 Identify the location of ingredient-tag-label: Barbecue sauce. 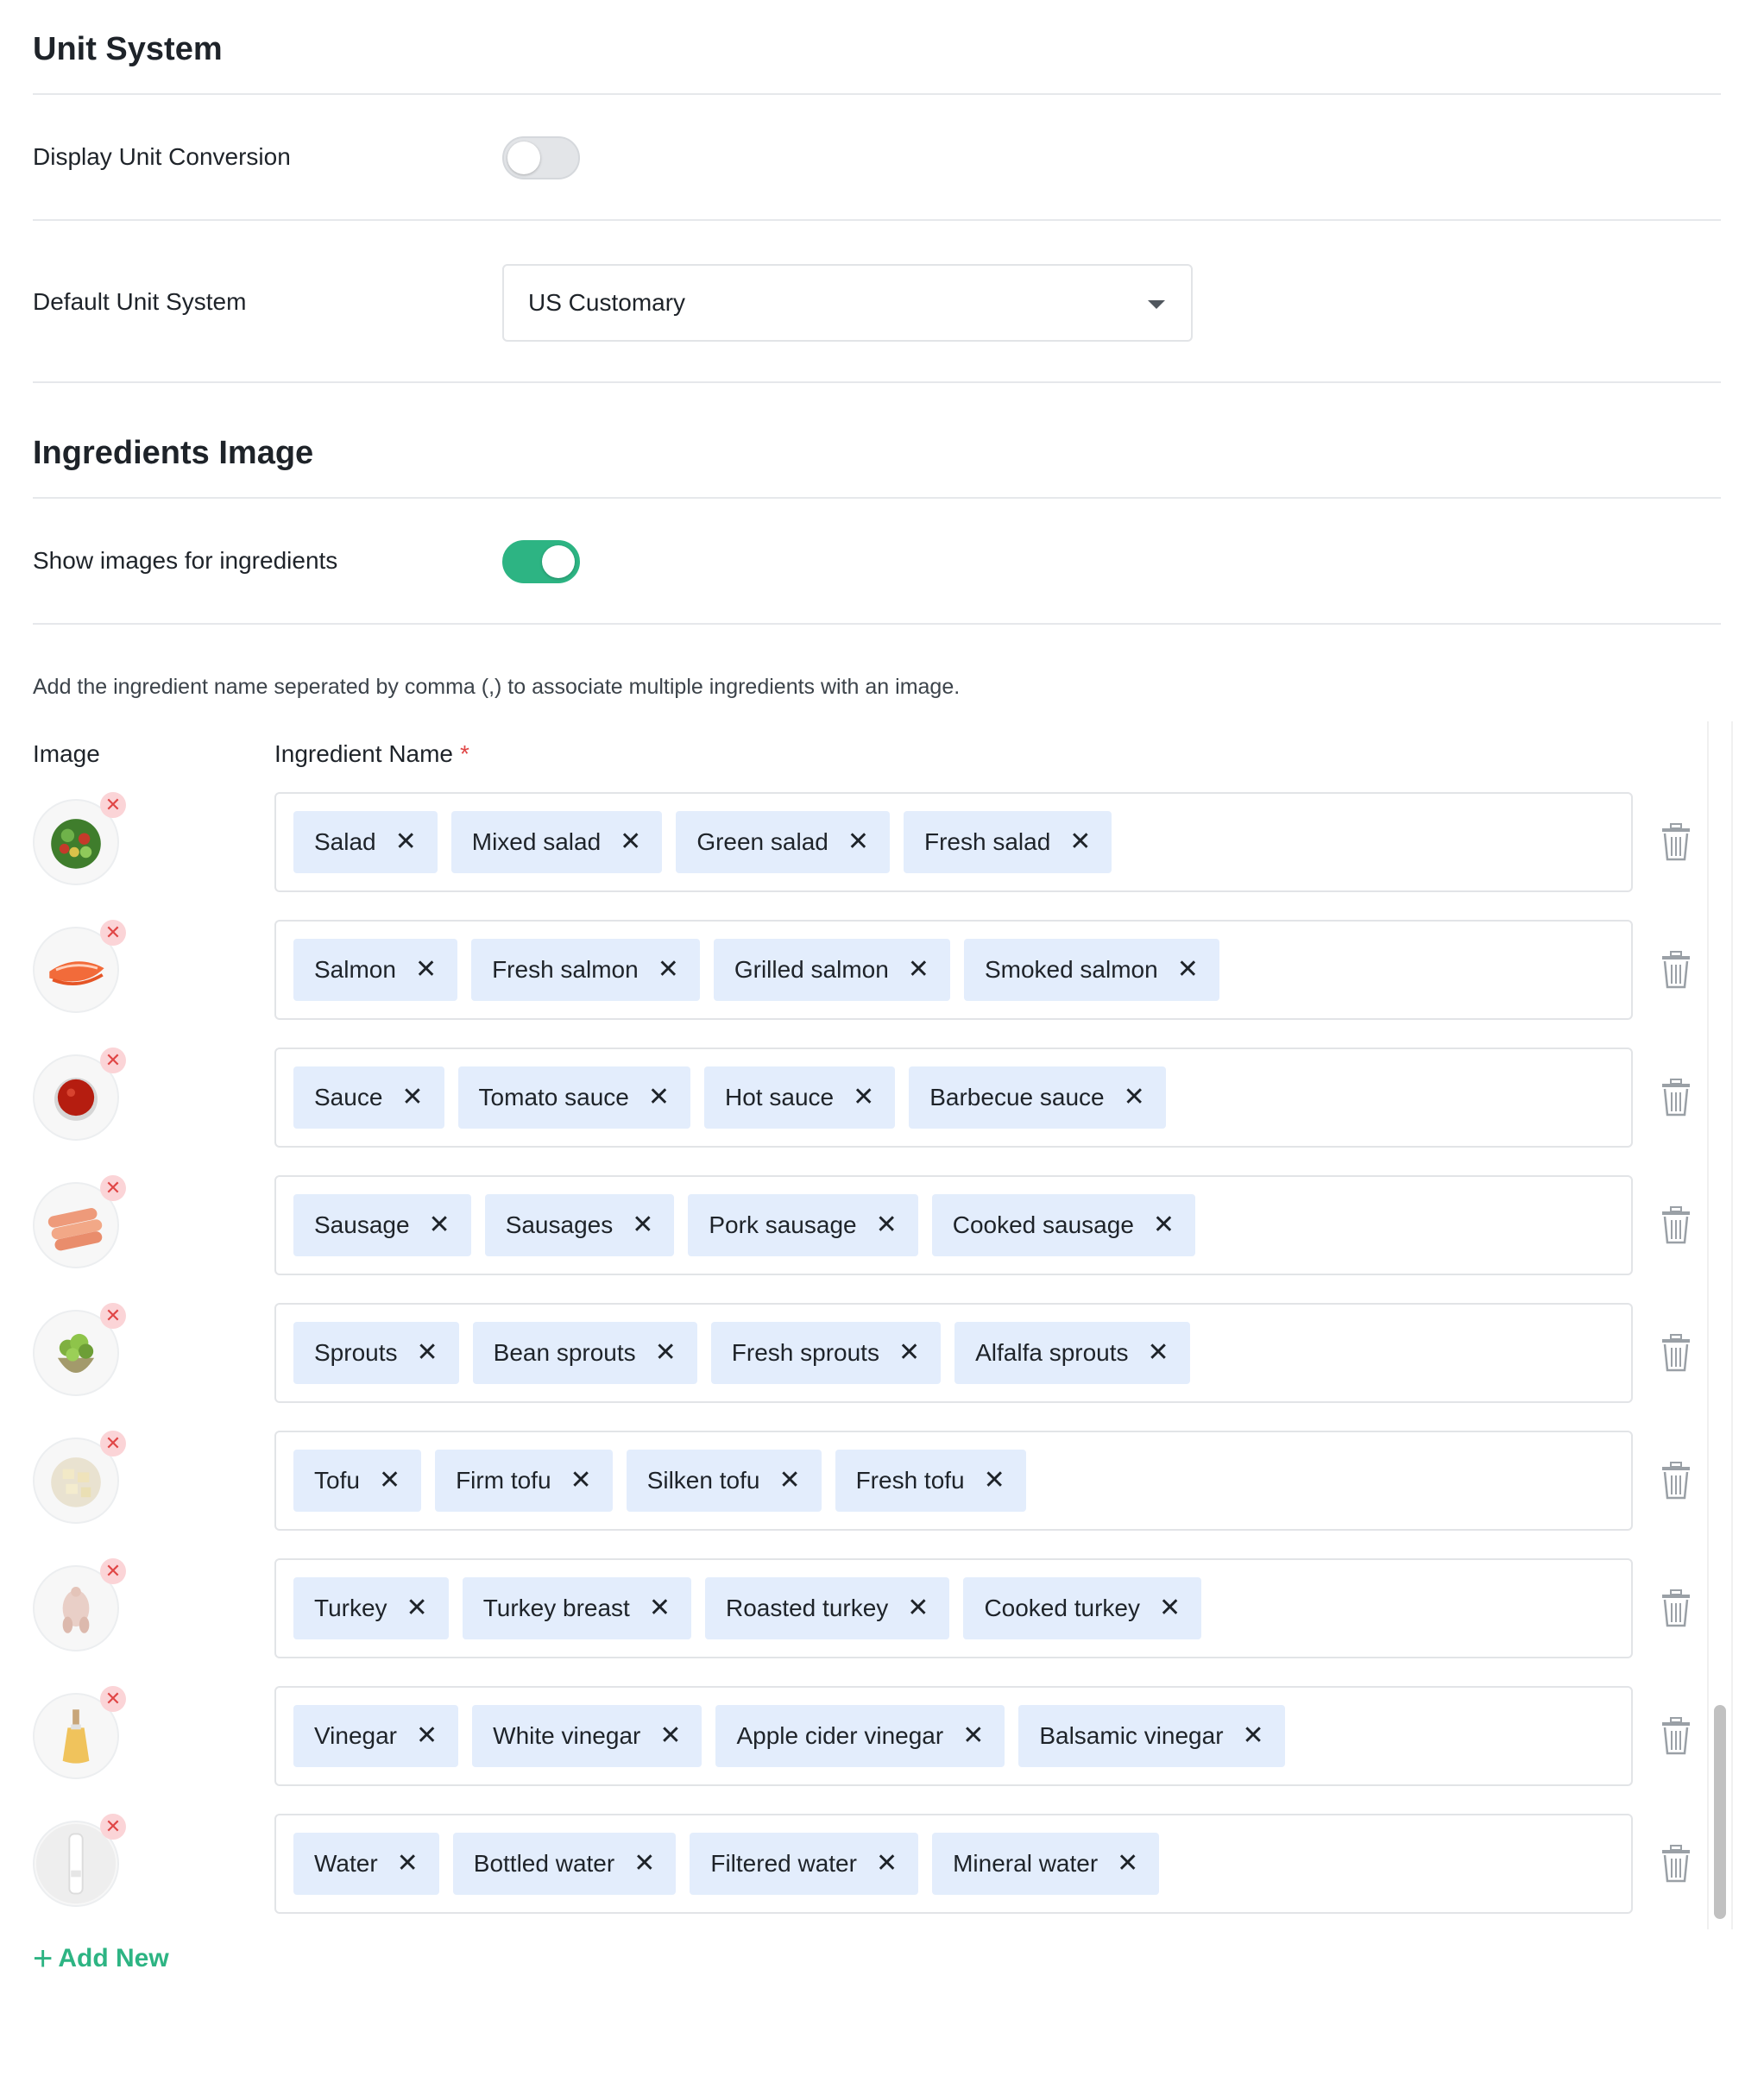
(1017, 1097).